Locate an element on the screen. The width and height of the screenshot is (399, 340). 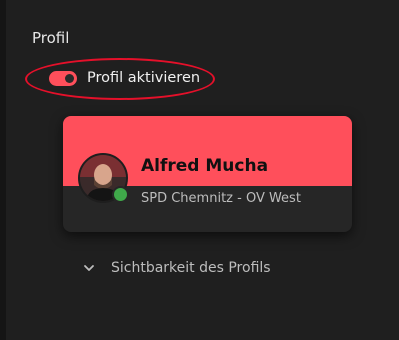
chevron-down-icon is located at coordinates (89, 268).